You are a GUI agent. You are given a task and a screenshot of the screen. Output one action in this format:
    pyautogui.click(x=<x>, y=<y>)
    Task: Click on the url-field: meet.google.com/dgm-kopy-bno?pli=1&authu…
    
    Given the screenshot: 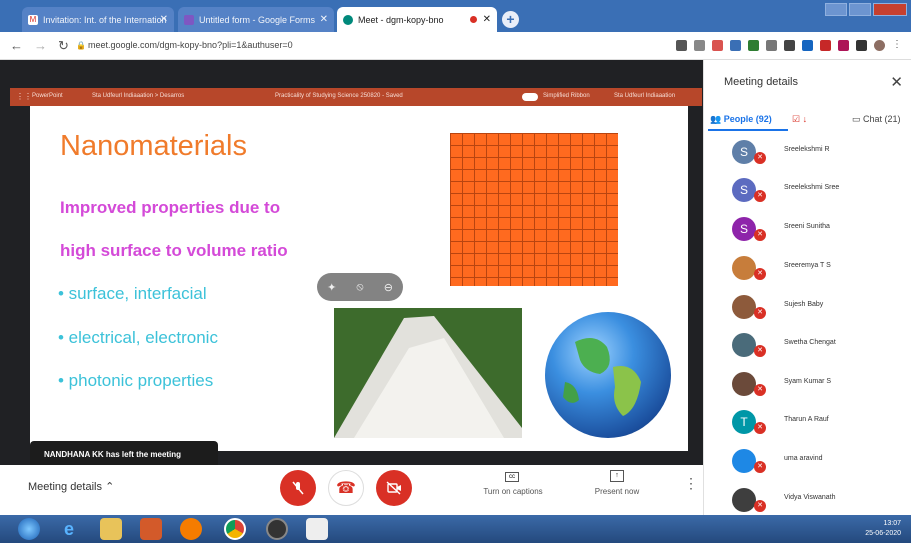 What is the action you would take?
    pyautogui.click(x=190, y=45)
    